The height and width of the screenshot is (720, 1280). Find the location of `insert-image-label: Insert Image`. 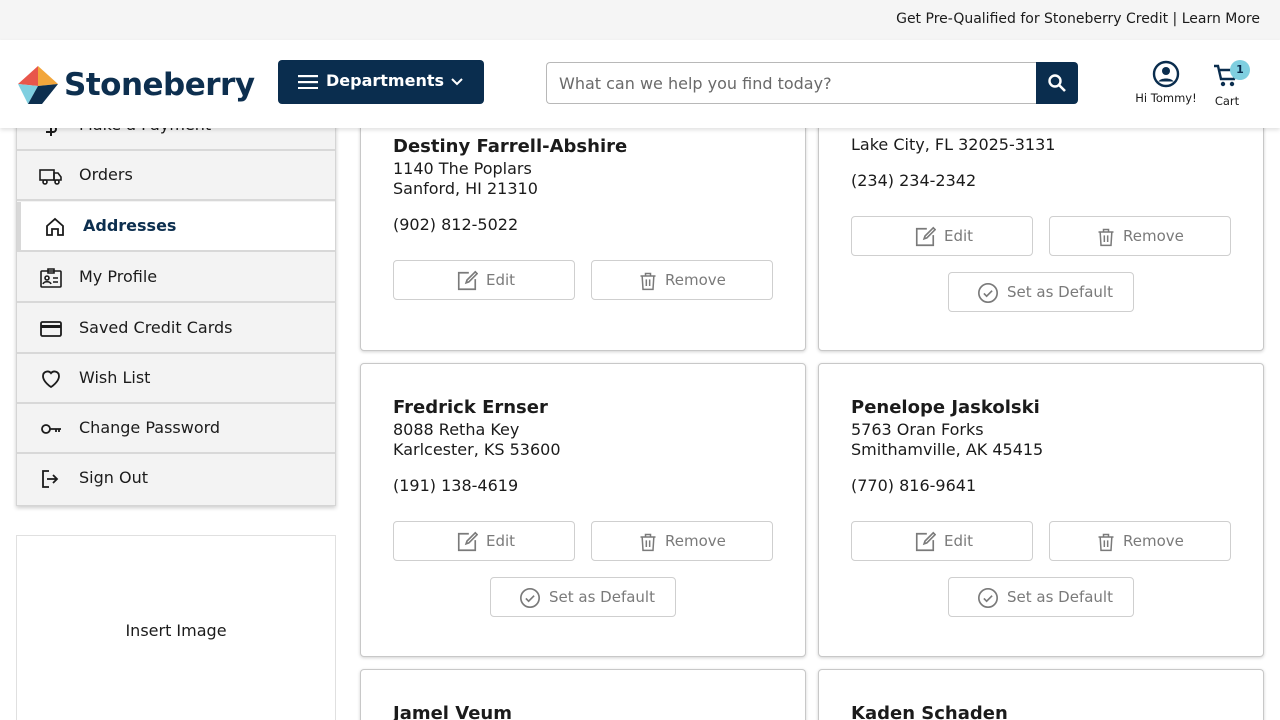

insert-image-label: Insert Image is located at coordinates (176, 630).